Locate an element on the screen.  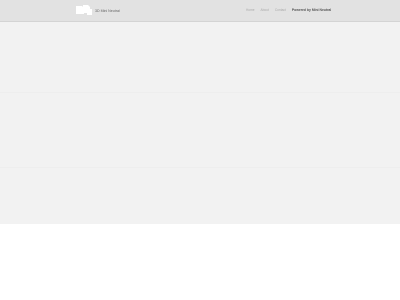
brand: 3D Mini Neutral is located at coordinates (97, 10).